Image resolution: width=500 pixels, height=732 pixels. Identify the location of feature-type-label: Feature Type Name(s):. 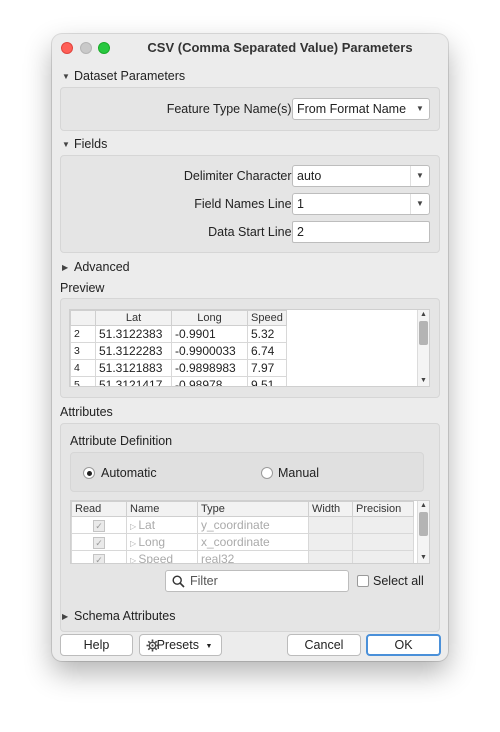
(230, 109).